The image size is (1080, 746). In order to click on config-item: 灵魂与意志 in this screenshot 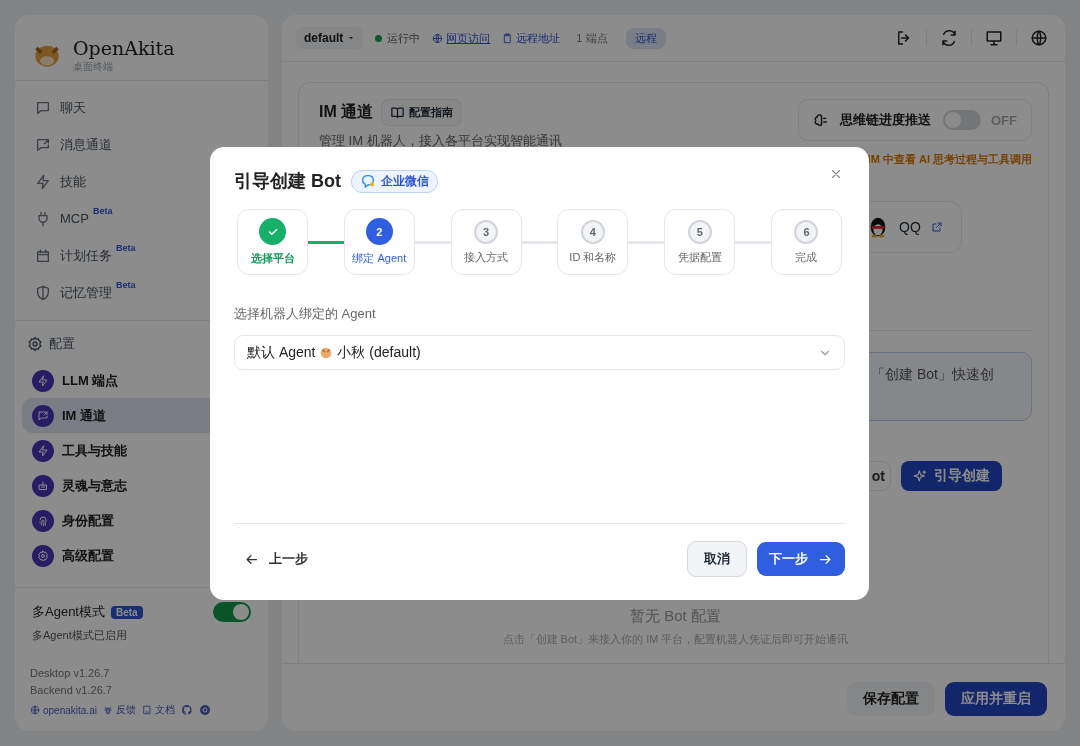, I will do `click(141, 485)`.